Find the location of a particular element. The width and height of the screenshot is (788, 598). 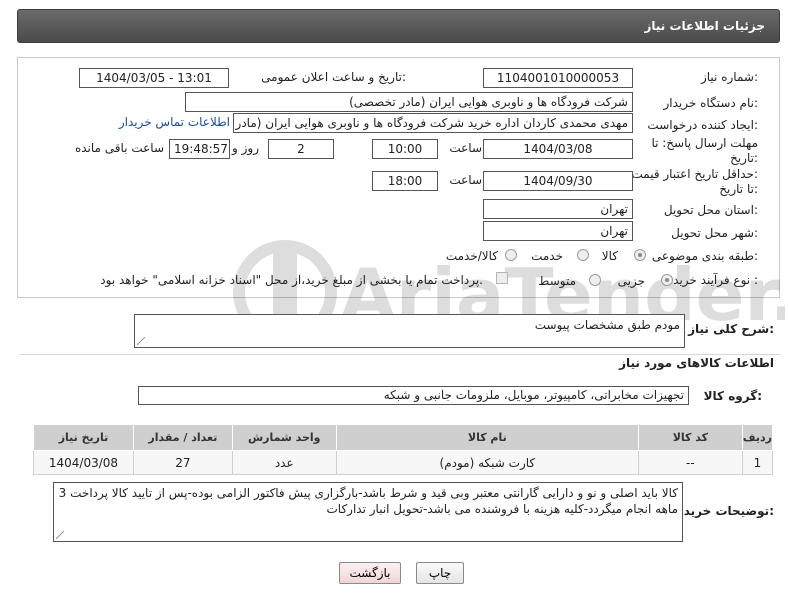

creator-label: ایجاد کننده درخواست: is located at coordinates (702, 125).